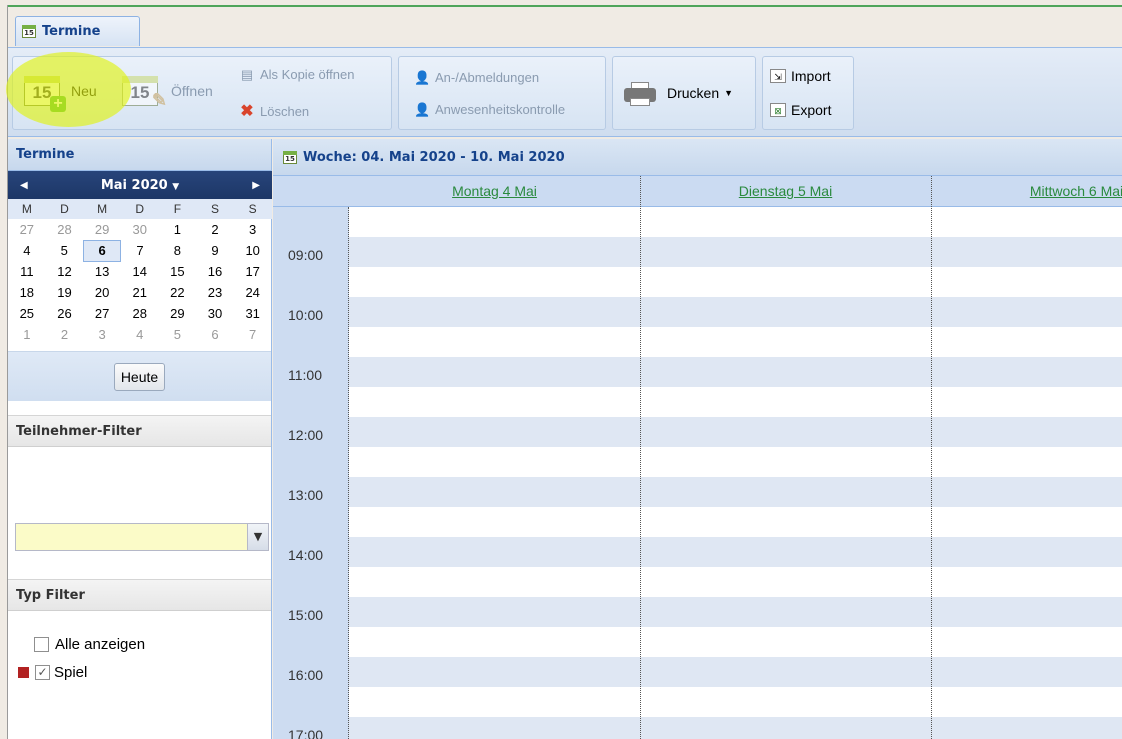 The height and width of the screenshot is (739, 1122). I want to click on day-header-wednesday: Mittwoch 6 Mai, so click(1026, 191).